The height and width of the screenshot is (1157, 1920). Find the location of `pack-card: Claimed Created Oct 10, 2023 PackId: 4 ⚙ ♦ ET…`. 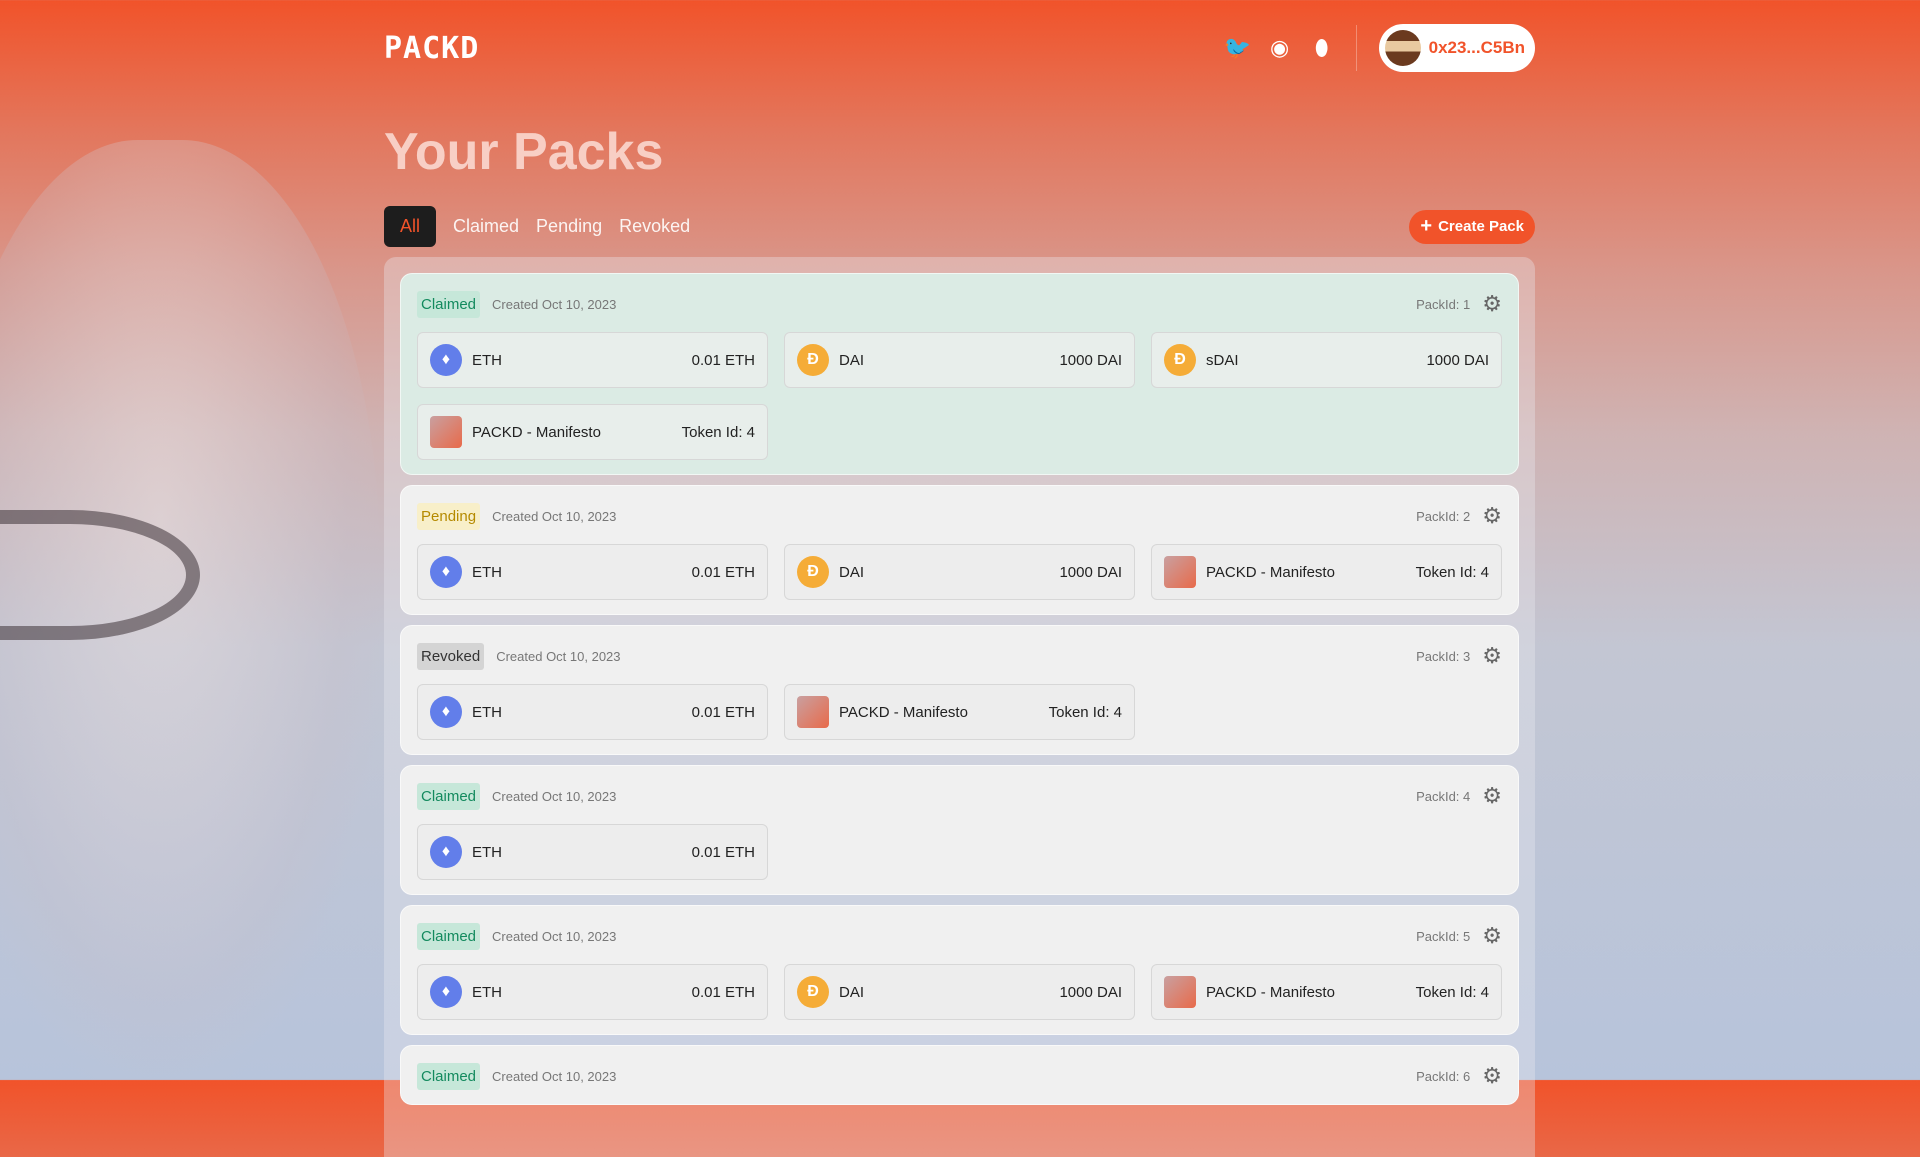

pack-card: Claimed Created Oct 10, 2023 PackId: 4 ⚙ ♦ ET… is located at coordinates (959, 830).